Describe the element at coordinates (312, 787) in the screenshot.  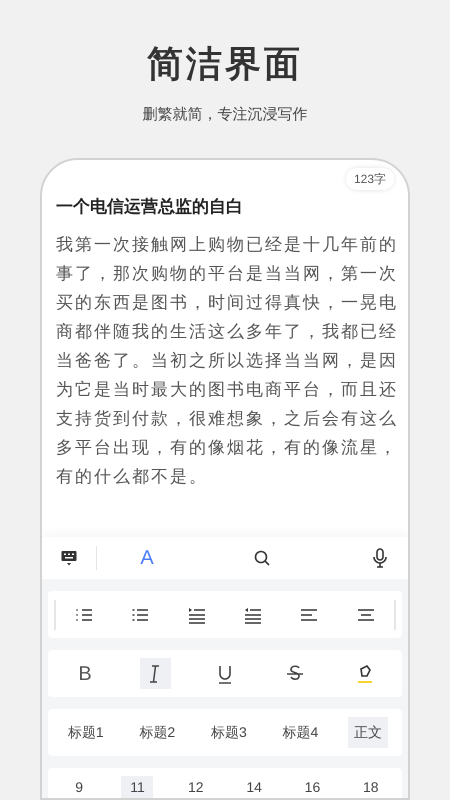
I see `font-size-option: 16` at that location.